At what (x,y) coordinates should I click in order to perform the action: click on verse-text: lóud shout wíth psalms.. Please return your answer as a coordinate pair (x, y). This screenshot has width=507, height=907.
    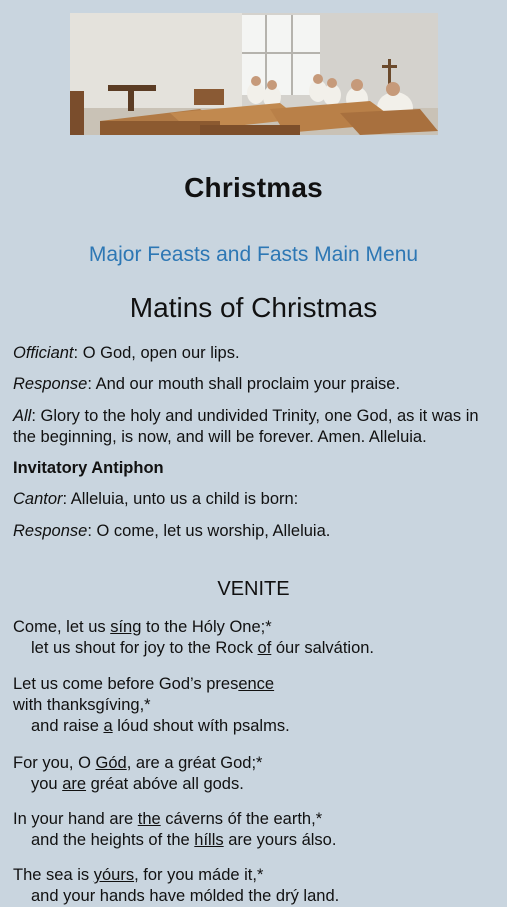
    Looking at the image, I should click on (201, 726).